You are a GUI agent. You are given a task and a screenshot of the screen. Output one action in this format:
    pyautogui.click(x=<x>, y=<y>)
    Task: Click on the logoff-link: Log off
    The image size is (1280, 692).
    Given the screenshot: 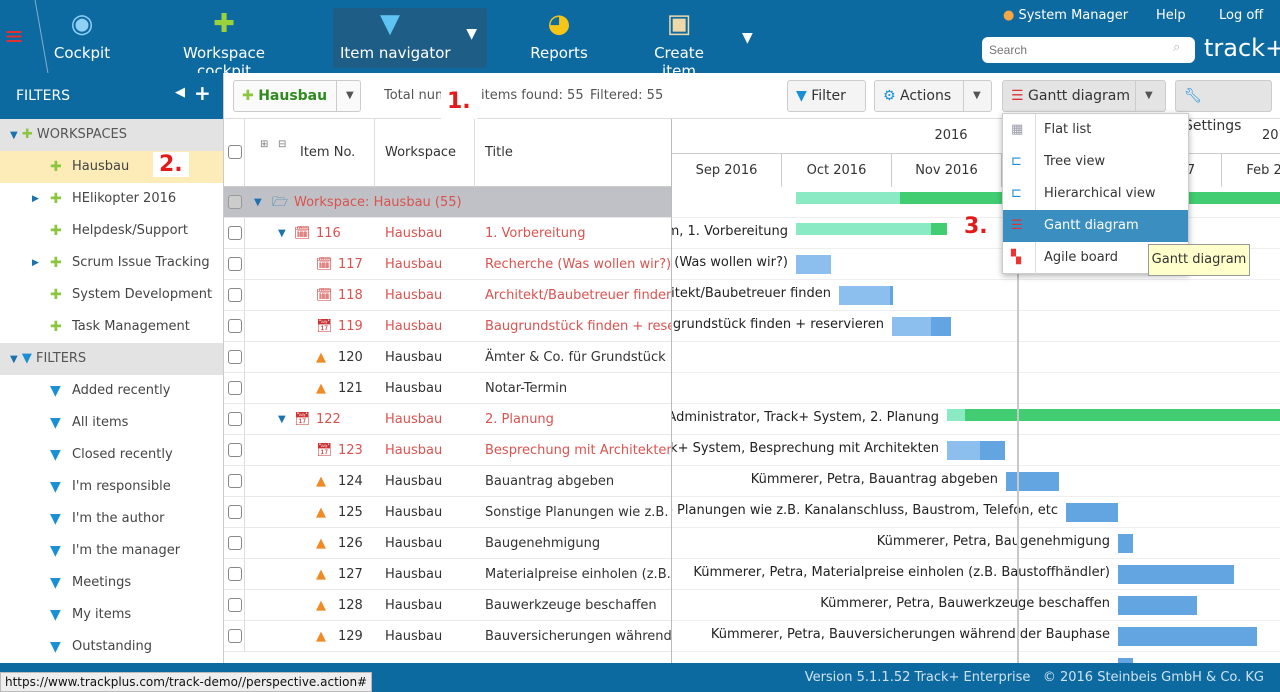 What is the action you would take?
    pyautogui.click(x=1241, y=15)
    